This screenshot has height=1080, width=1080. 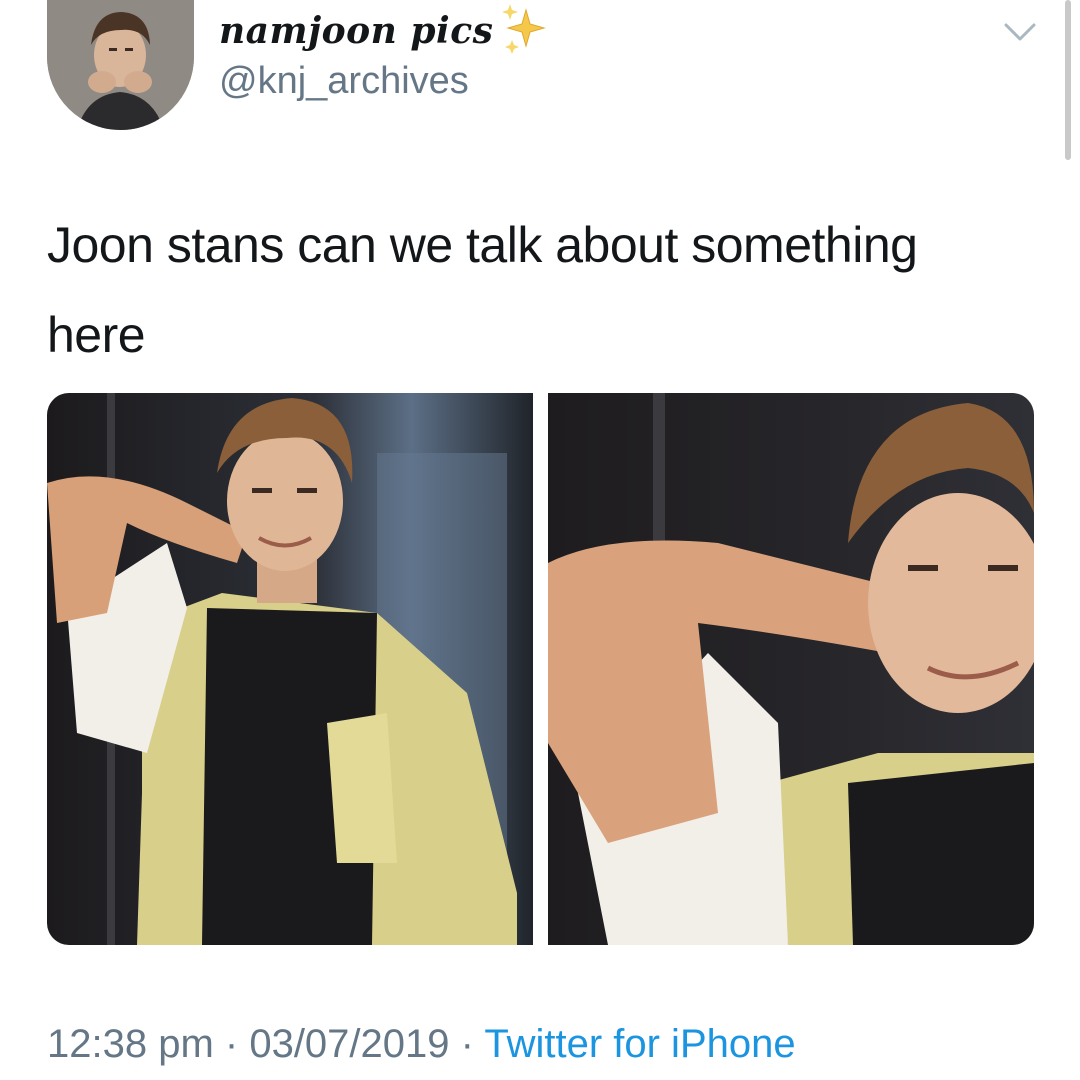 I want to click on scrollbar, so click(x=1068, y=80).